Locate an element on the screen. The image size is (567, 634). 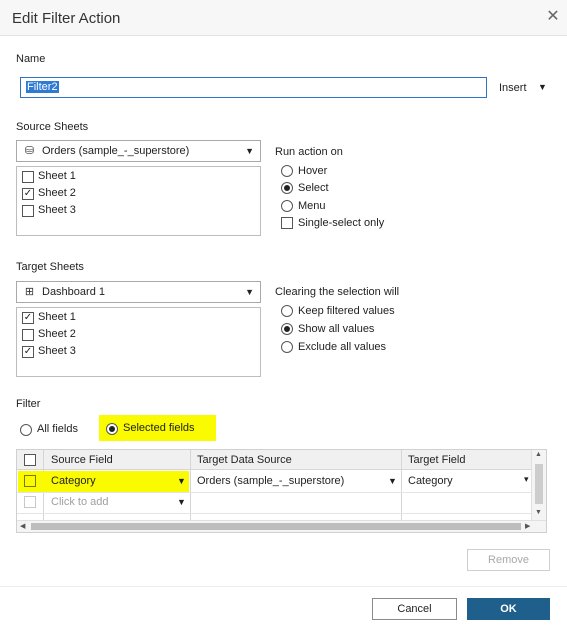
target-sheets-list: ✓ Sheet 1 Sheet 2 ✓ Sheet 3 is located at coordinates (138, 342).